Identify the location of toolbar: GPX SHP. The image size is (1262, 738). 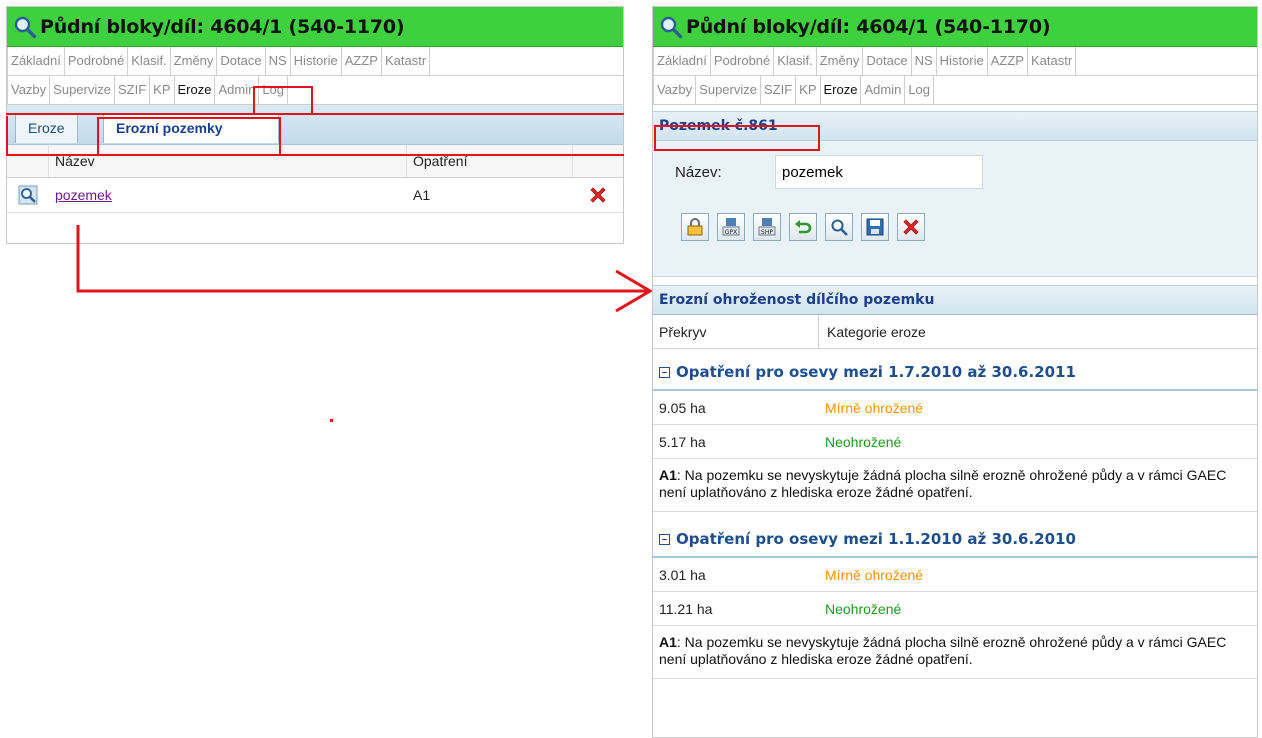
(807, 227).